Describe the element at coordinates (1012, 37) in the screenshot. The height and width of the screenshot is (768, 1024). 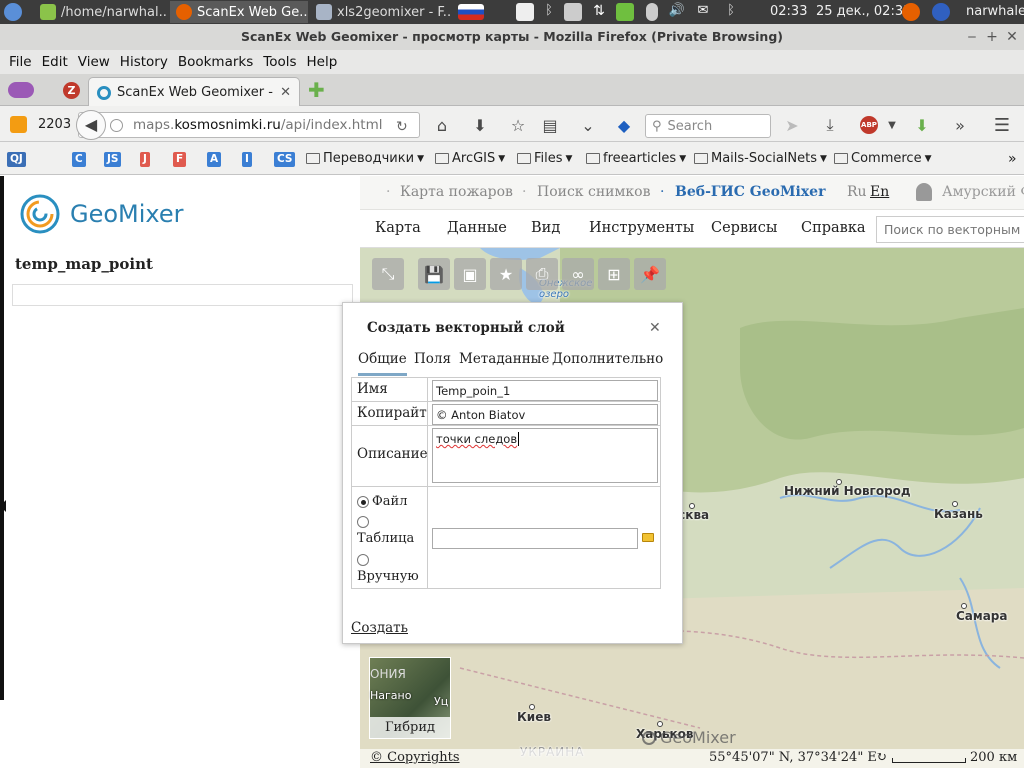
I see `close-button: ✕` at that location.